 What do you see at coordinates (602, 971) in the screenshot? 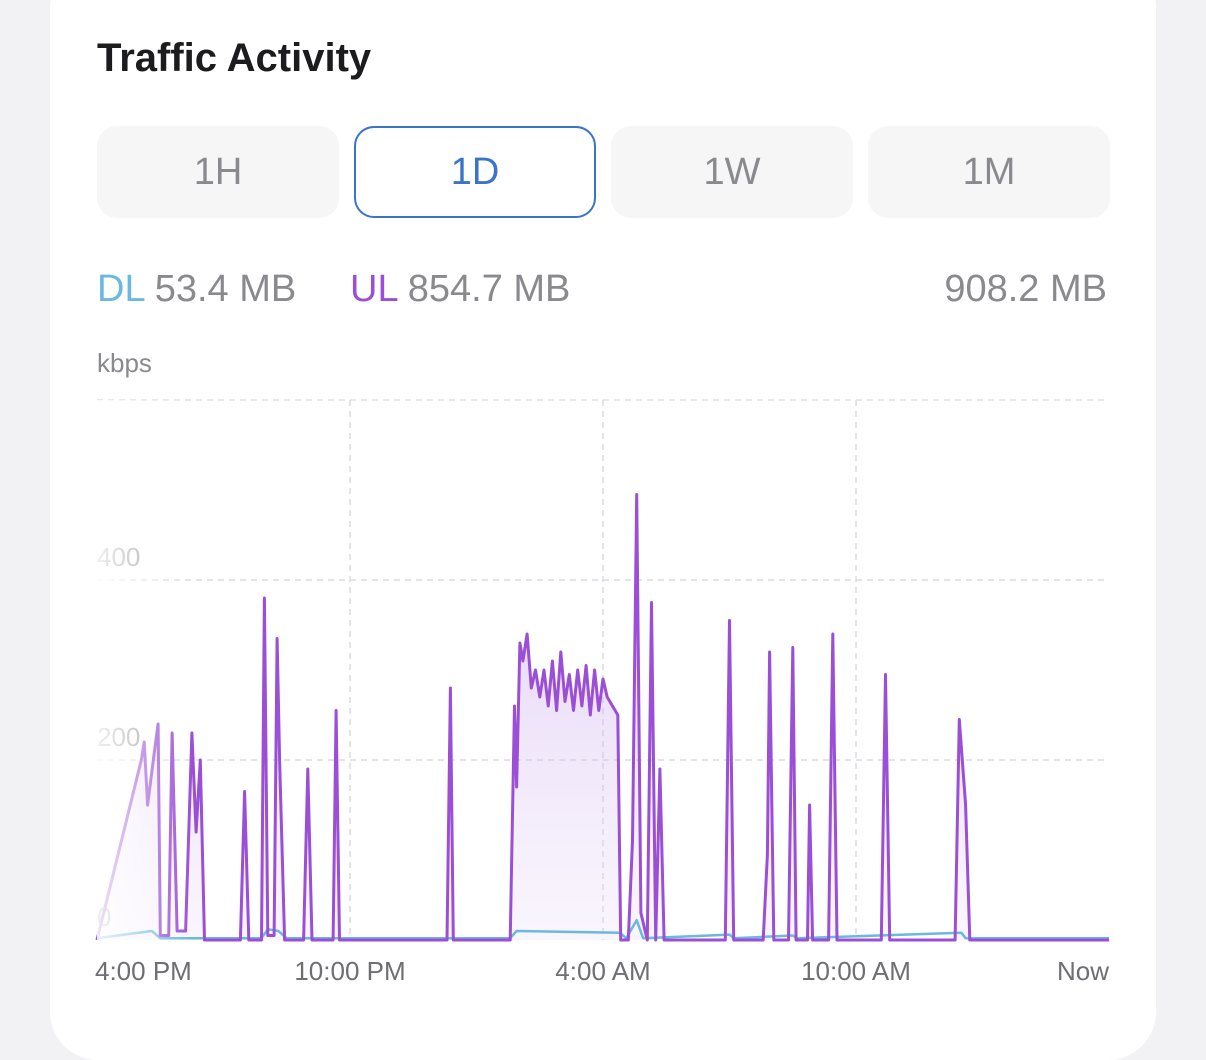
I see `x-tick-label: 4:00 AM` at bounding box center [602, 971].